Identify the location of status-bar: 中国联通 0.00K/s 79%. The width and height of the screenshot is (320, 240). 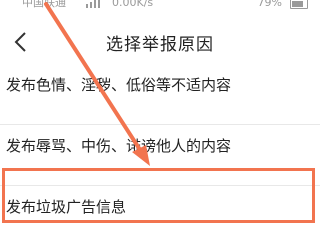
(160, 7).